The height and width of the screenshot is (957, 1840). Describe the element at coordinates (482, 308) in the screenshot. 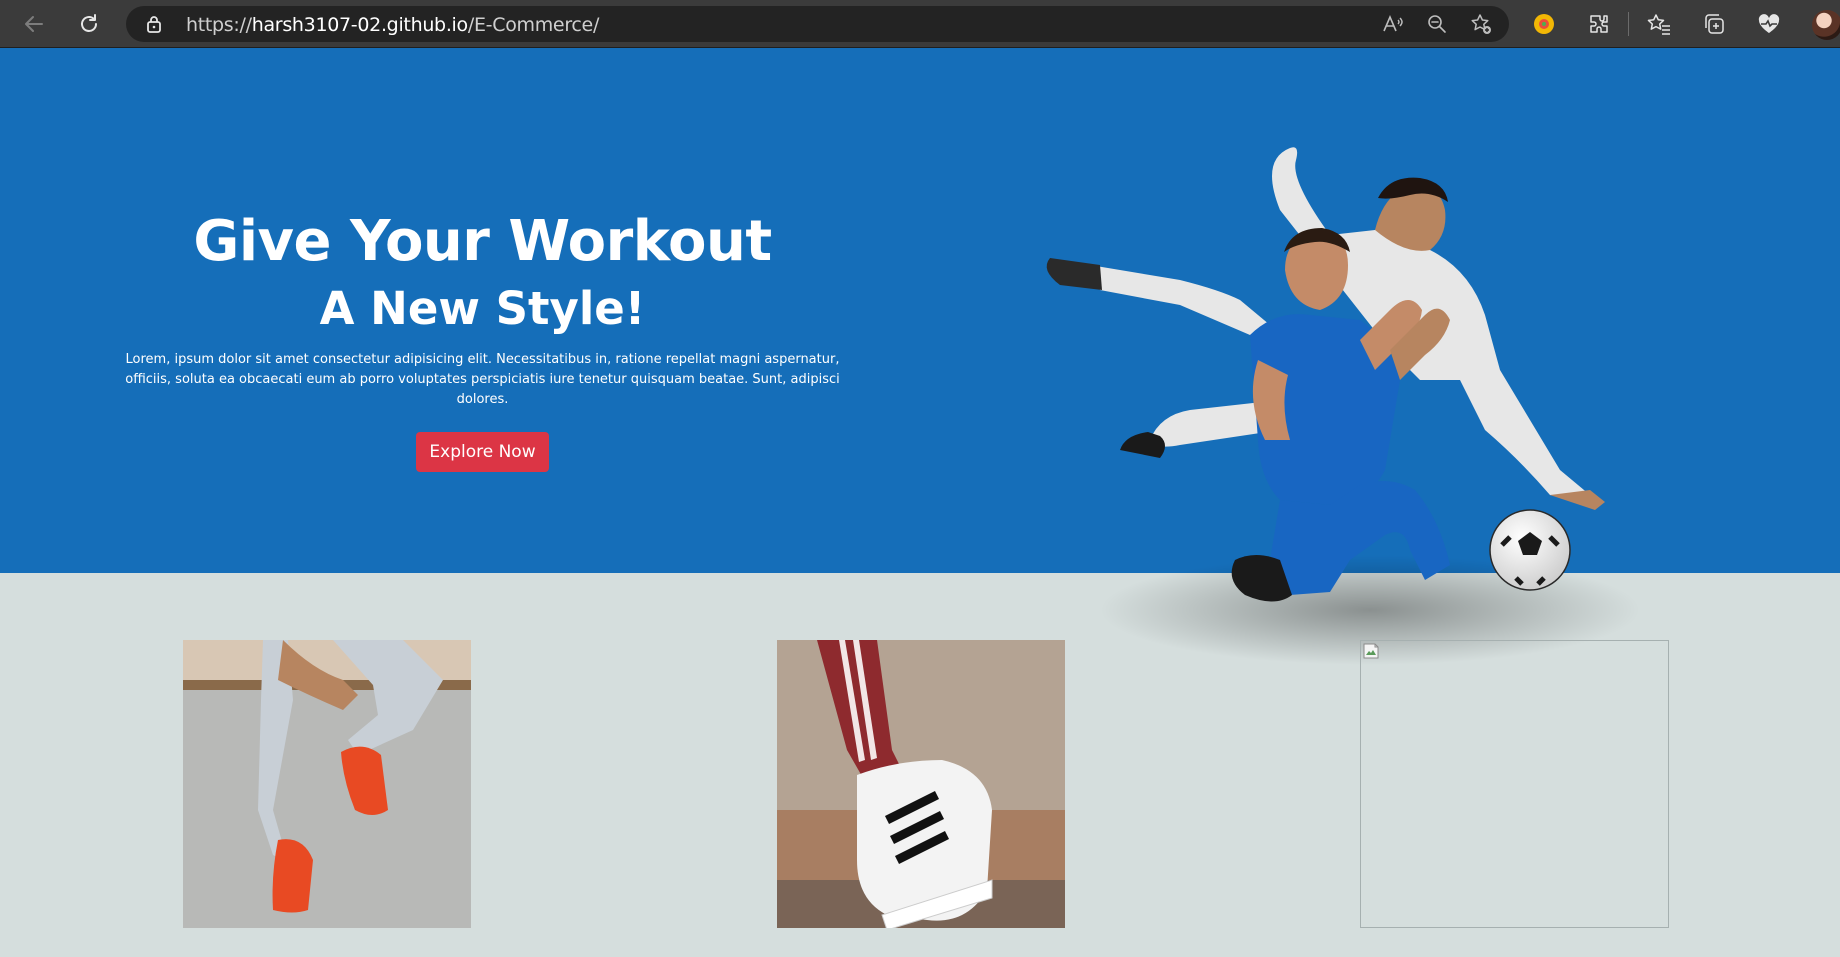

I see `hero-subtitle: A New Style!` at that location.